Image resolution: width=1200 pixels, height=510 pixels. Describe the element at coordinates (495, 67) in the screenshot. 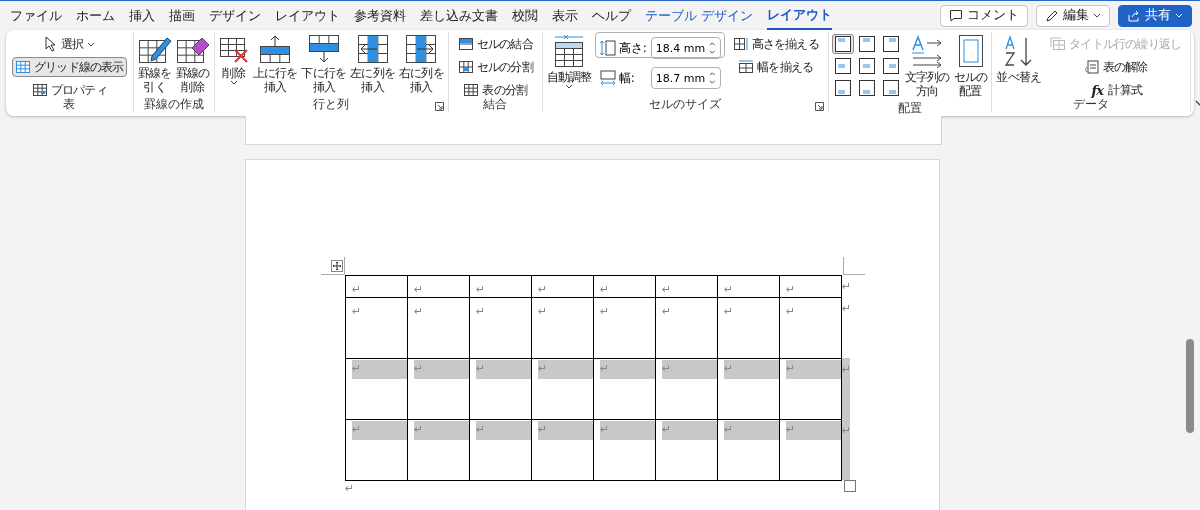

I see `ribbon-button: セルの分割` at that location.